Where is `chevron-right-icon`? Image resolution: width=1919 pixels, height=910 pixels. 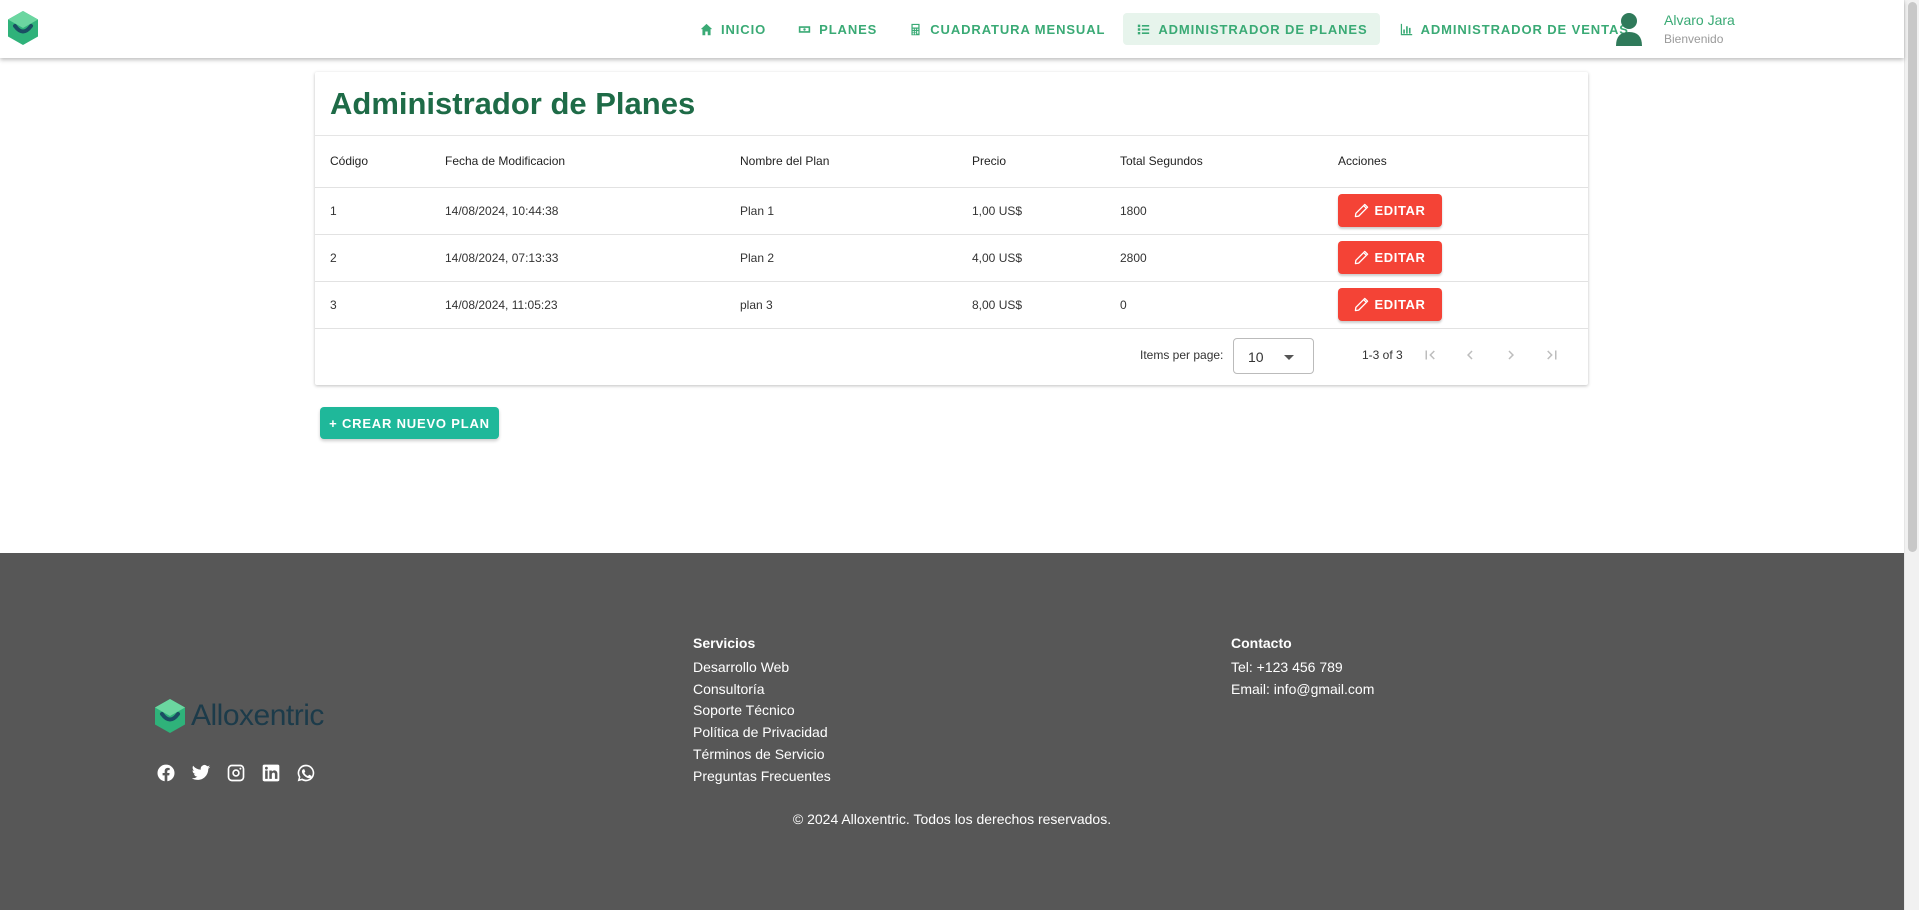
chevron-right-icon is located at coordinates (1511, 355).